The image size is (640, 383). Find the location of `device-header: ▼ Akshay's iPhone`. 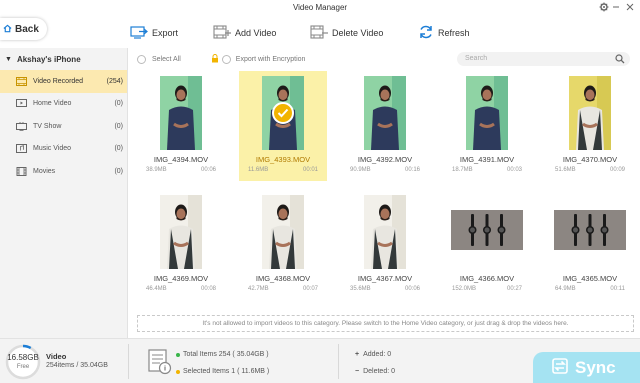

device-header: ▼ Akshay's iPhone is located at coordinates (63, 59).